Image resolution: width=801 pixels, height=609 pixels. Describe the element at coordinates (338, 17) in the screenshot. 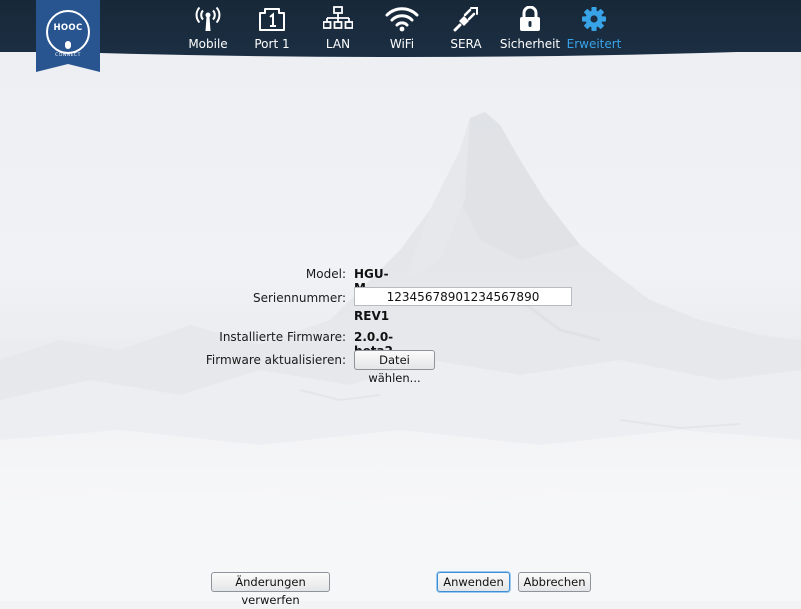

I see `network-icon` at that location.